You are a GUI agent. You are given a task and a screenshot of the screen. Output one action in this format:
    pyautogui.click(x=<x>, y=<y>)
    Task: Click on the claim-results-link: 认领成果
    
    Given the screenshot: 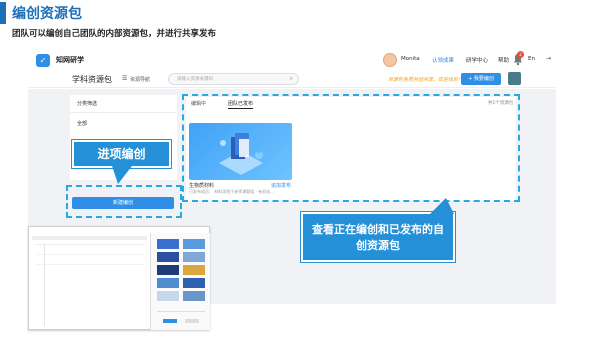 What is the action you would take?
    pyautogui.click(x=443, y=60)
    